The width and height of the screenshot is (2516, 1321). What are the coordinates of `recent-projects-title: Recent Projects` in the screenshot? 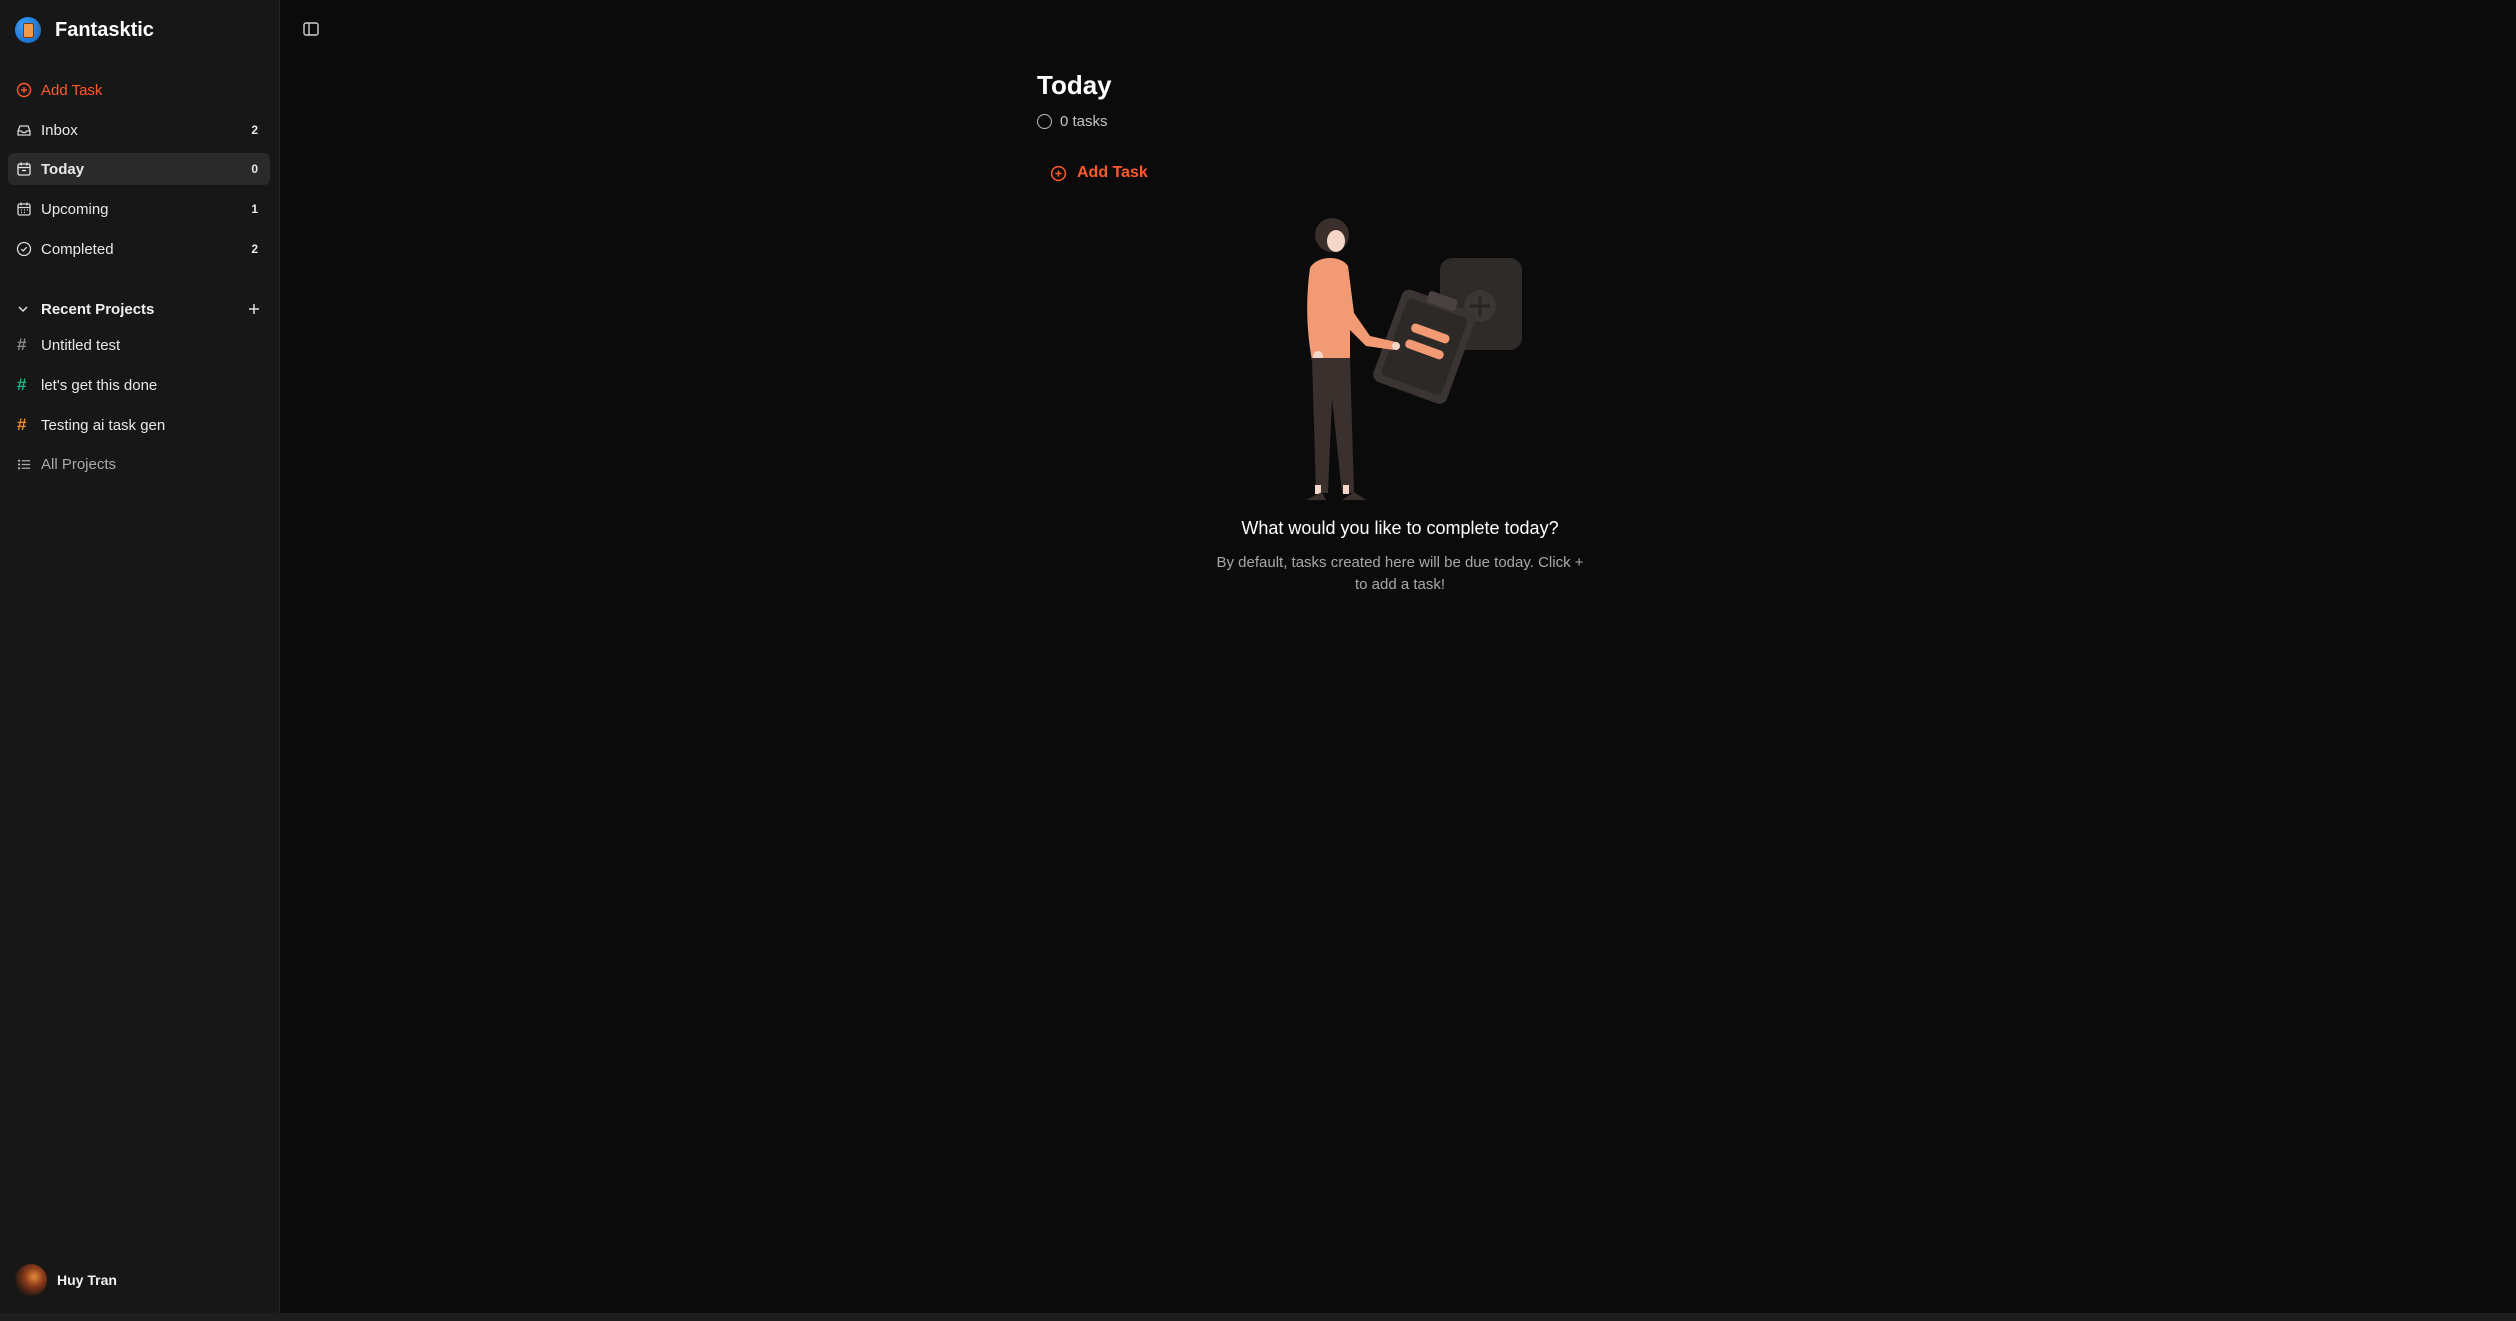 It's located at (98, 309).